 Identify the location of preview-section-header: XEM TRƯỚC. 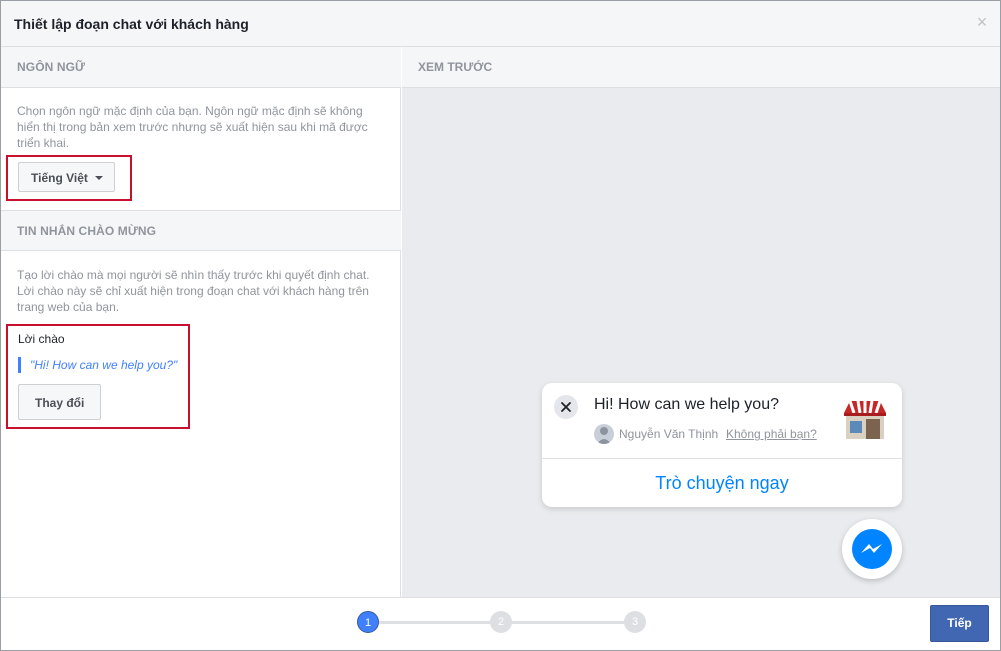
(701, 67).